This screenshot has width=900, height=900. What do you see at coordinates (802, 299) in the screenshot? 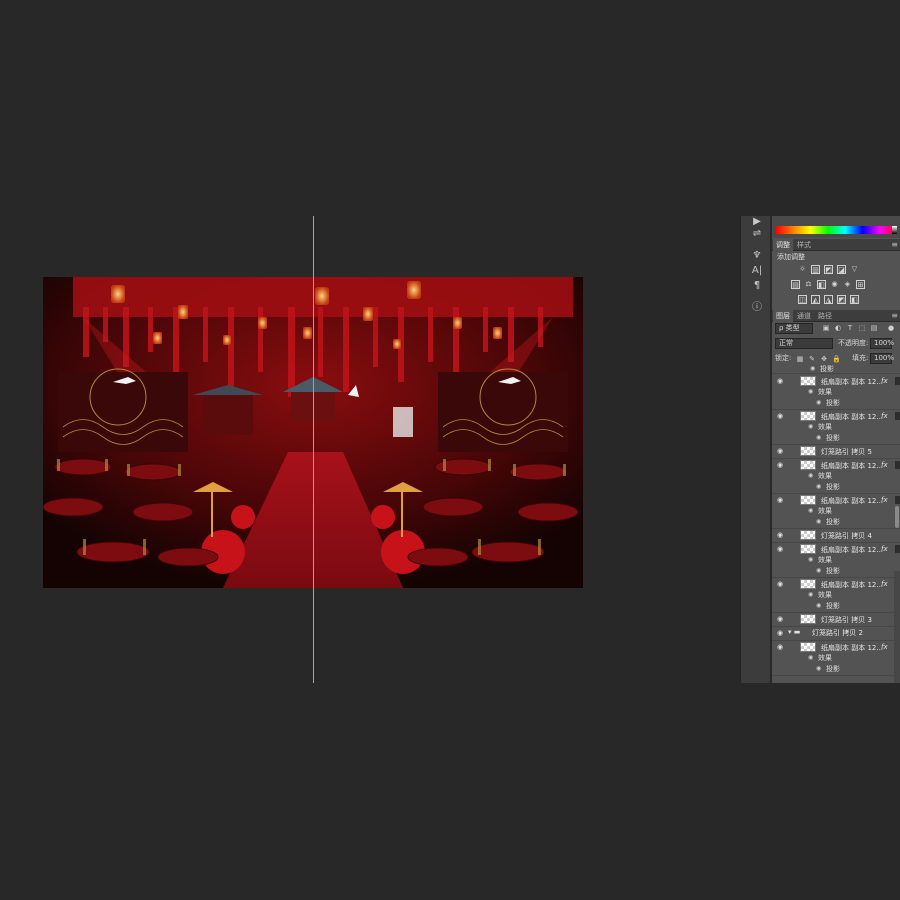
I see `invert-icon: ◫` at bounding box center [802, 299].